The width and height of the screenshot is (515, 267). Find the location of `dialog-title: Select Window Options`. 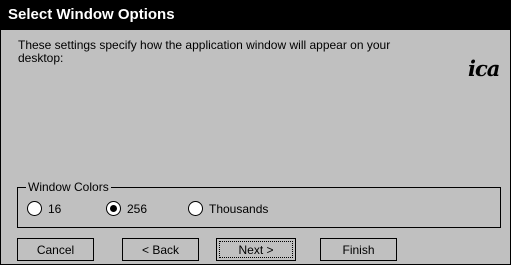

dialog-title: Select Window Options is located at coordinates (91, 14).